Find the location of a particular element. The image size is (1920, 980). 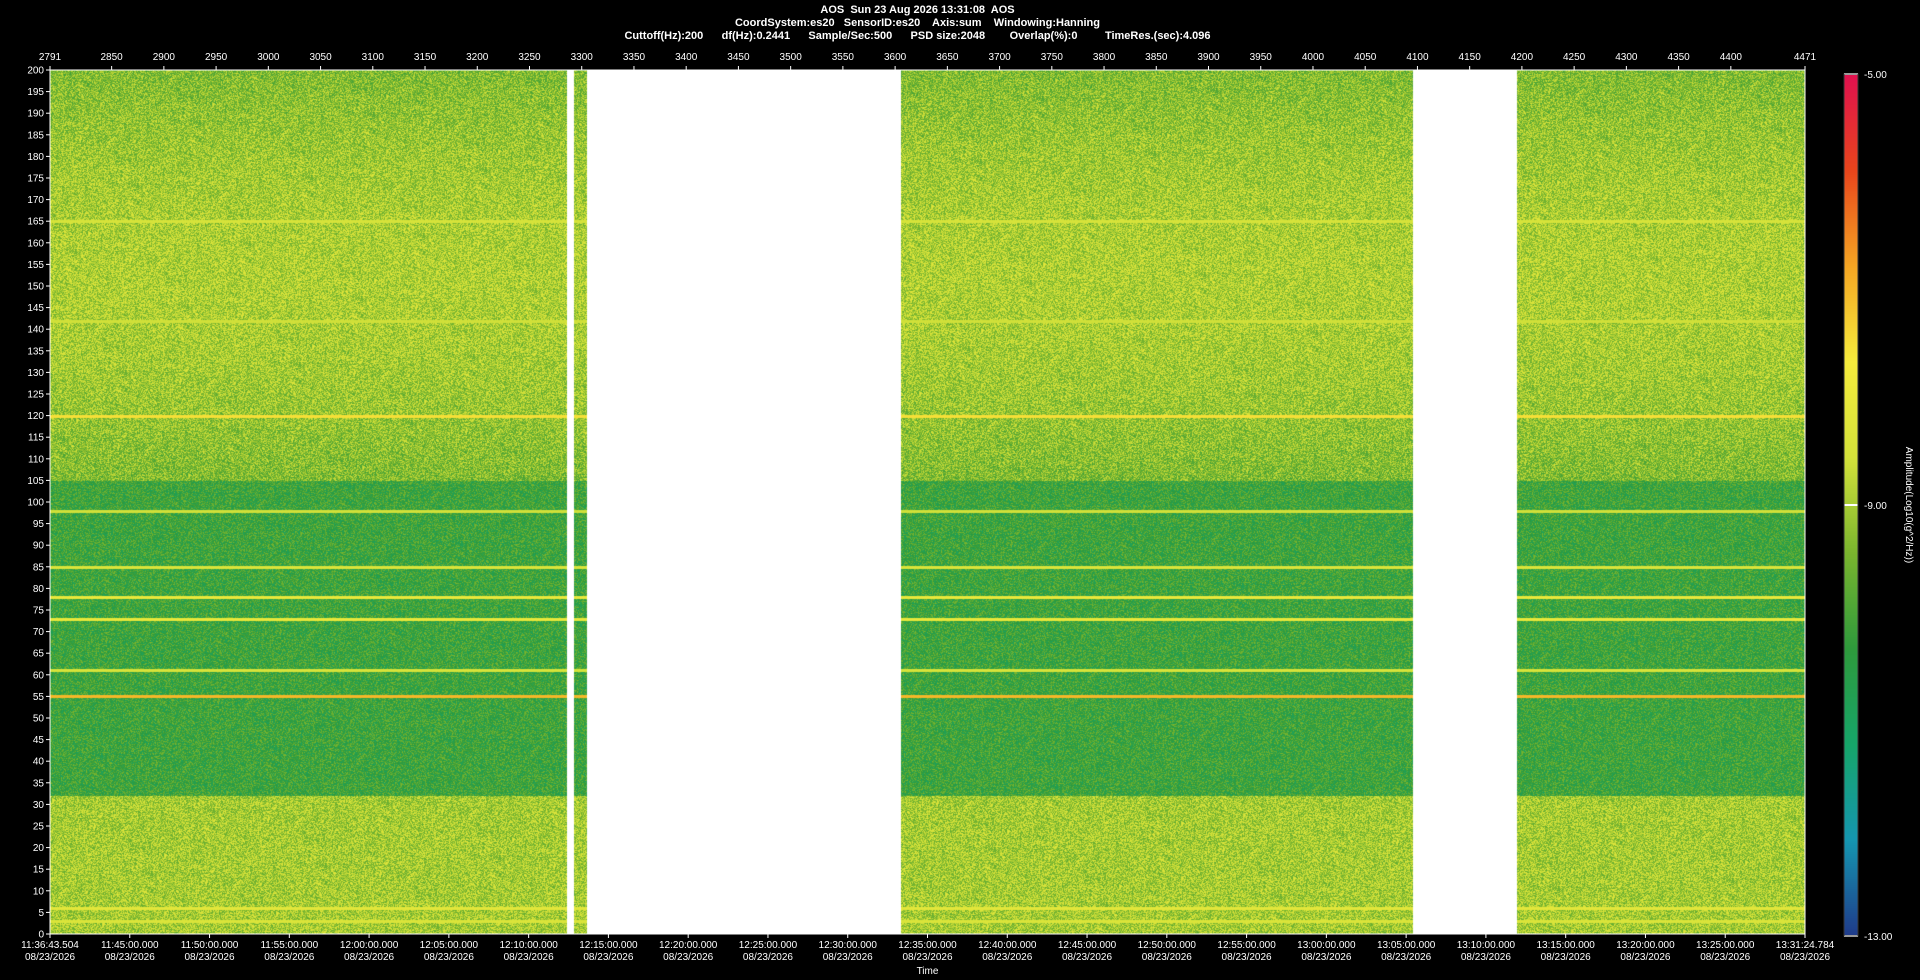

bottom-tick-time-label: 13:05:00.000 is located at coordinates (1406, 945).